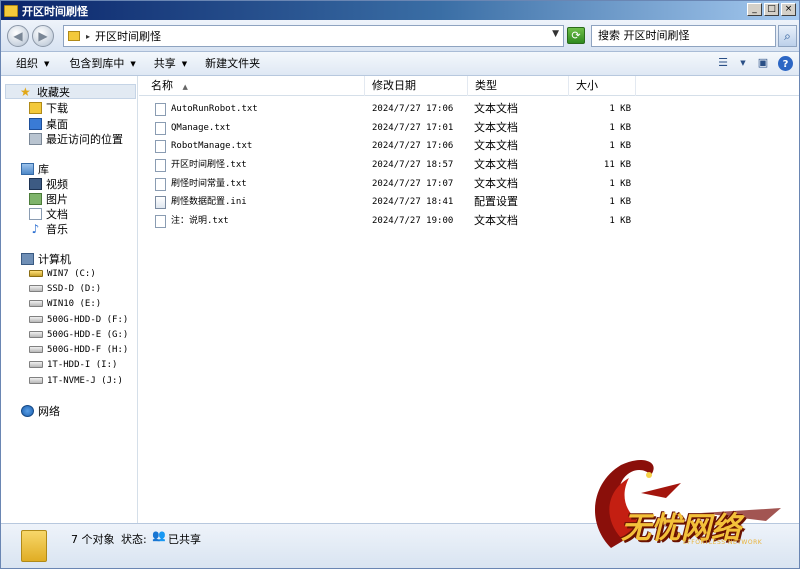  I want to click on back-button: ◀, so click(18, 36).